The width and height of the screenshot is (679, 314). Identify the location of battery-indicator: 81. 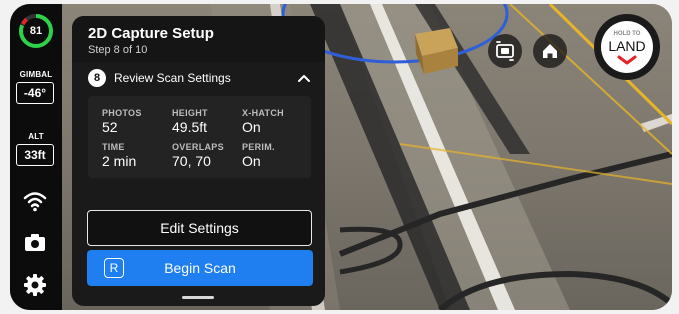
(36, 31).